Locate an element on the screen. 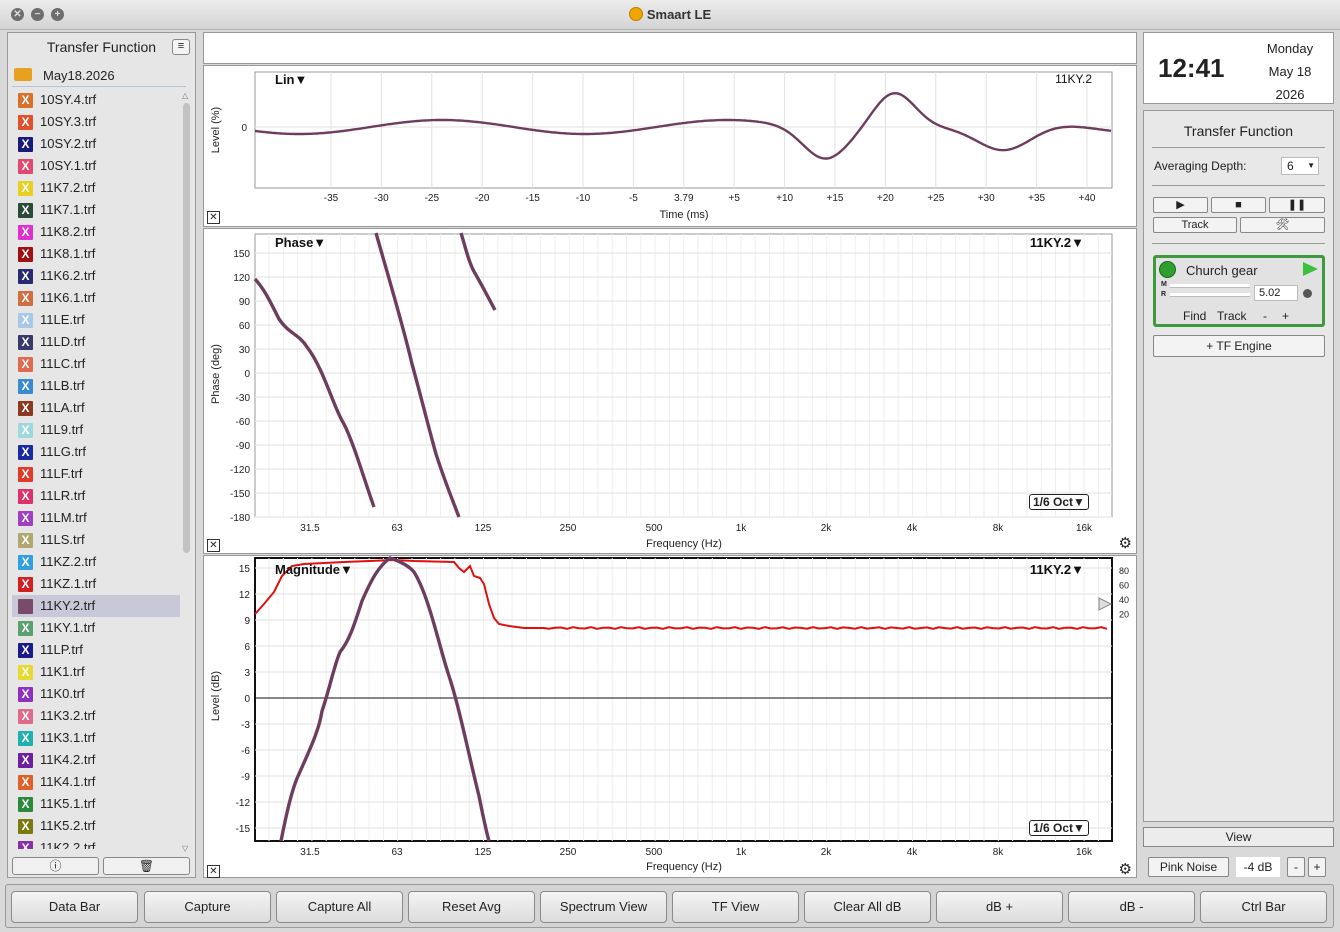  stop-button: ■ is located at coordinates (1238, 205).